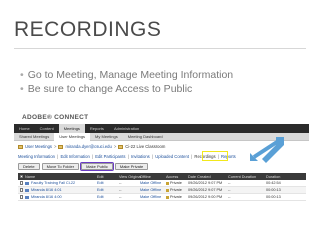  What do you see at coordinates (267, 150) in the screenshot?
I see `pointer-arrow-icon` at bounding box center [267, 150].